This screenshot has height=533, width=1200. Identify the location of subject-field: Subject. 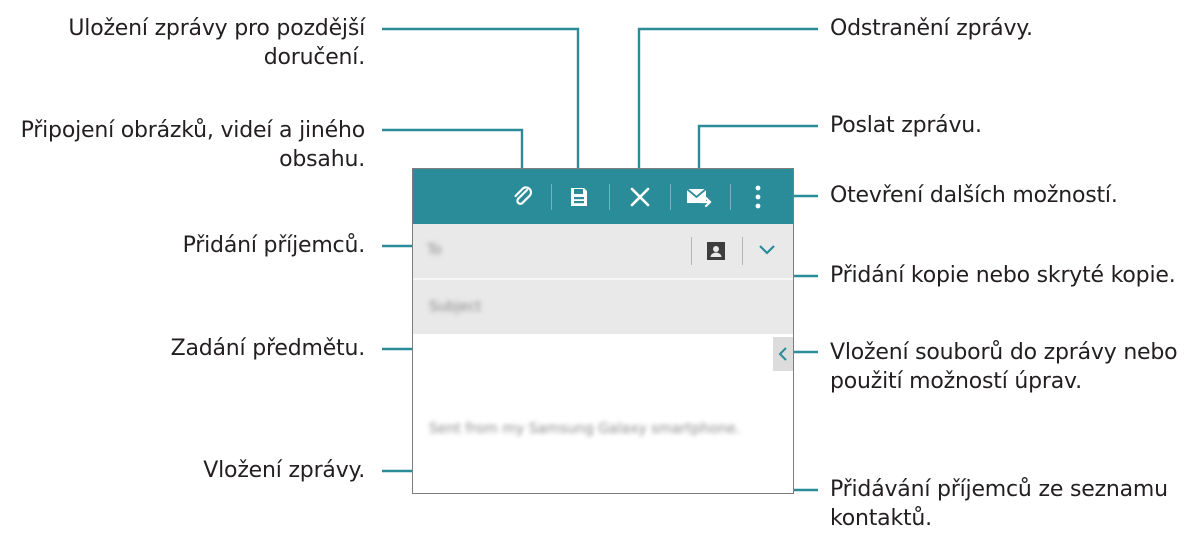
(603, 307).